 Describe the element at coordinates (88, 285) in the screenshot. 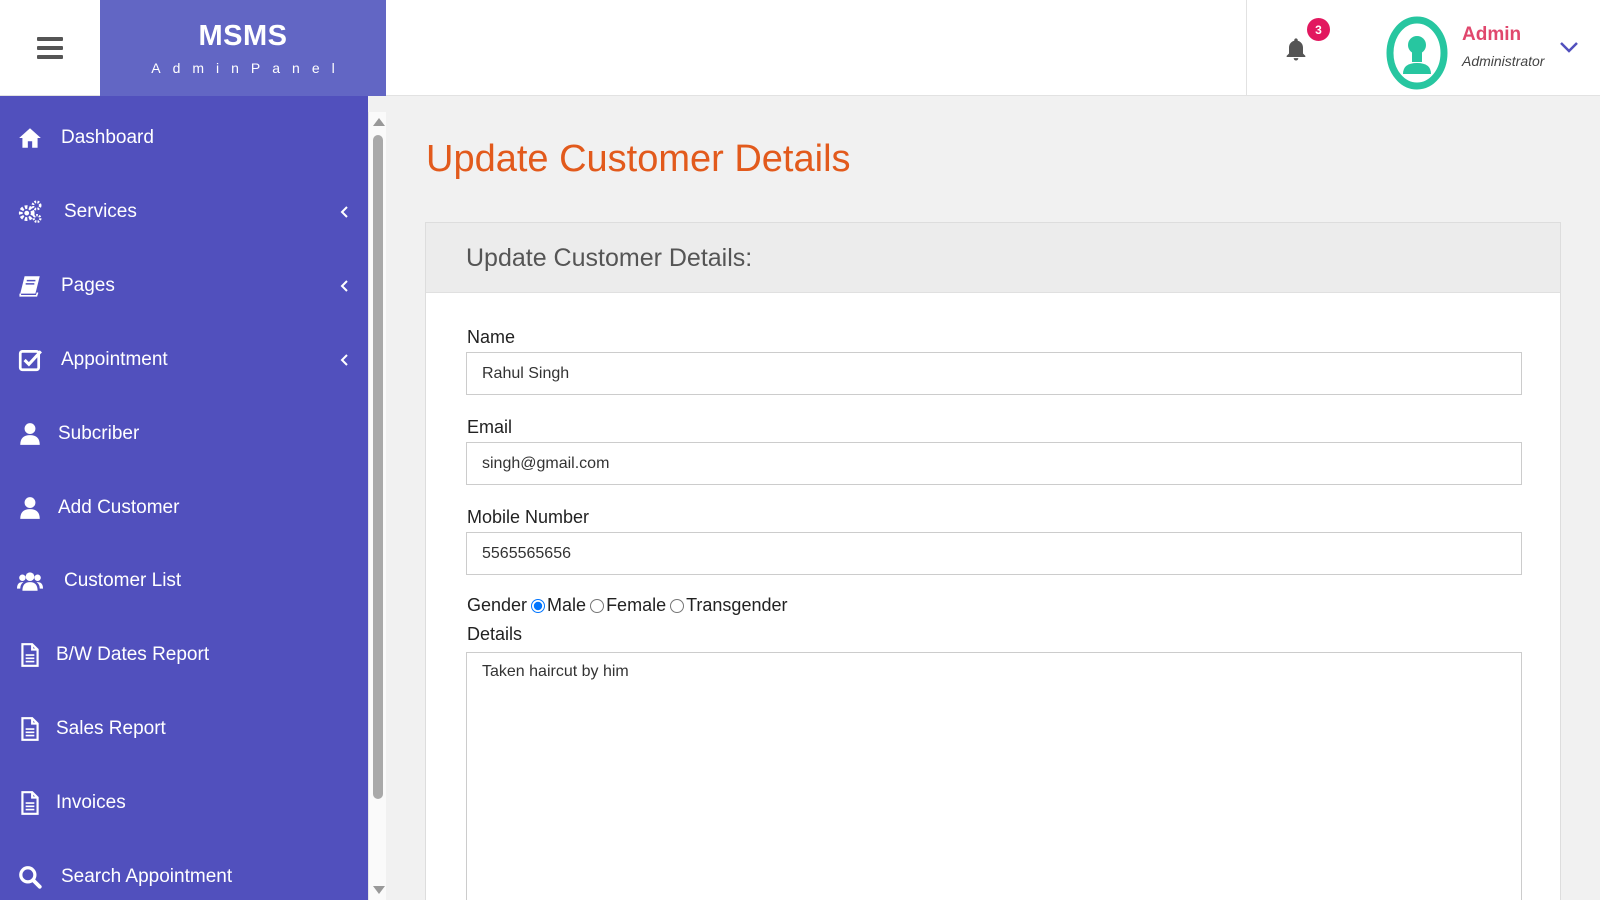

I see `sidebar-item-label: Pages` at that location.